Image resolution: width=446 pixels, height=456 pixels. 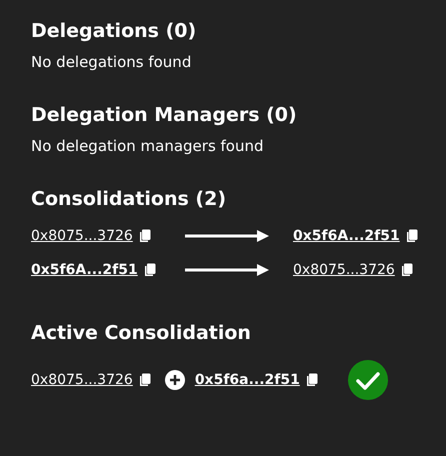 I want to click on plus-icon, so click(x=174, y=380).